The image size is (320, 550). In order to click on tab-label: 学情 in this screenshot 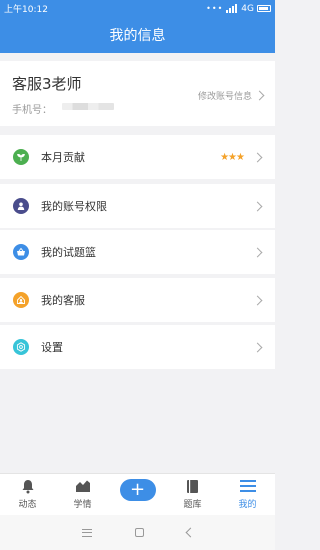, I will do `click(82, 505)`.